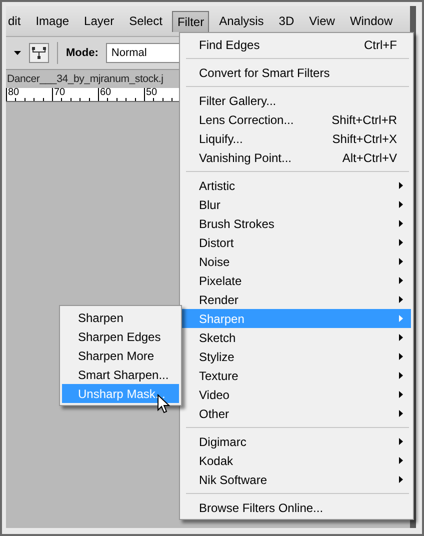  I want to click on menu-item: Convert for Smart Filters, so click(296, 72).